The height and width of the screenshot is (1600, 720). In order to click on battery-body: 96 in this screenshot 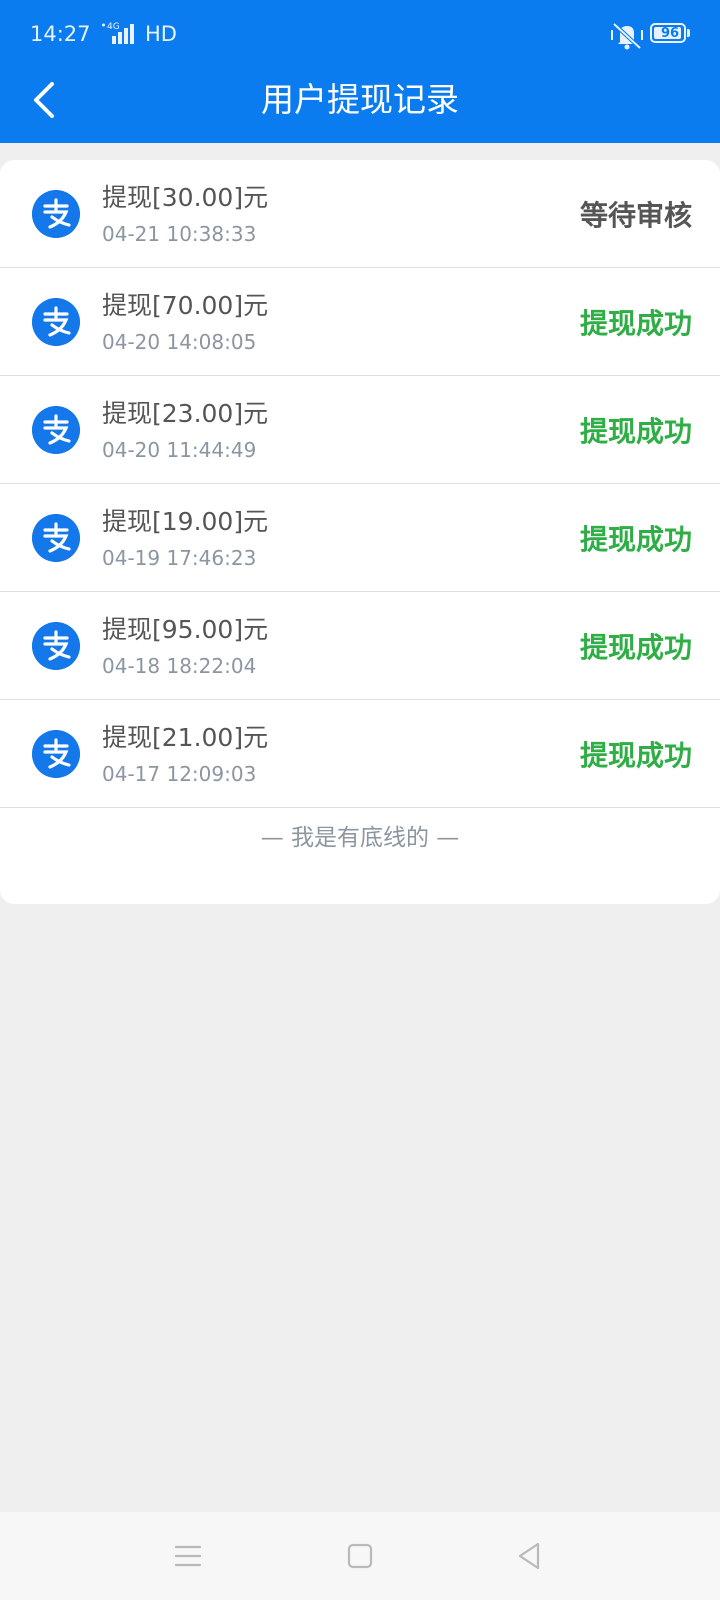, I will do `click(668, 33)`.